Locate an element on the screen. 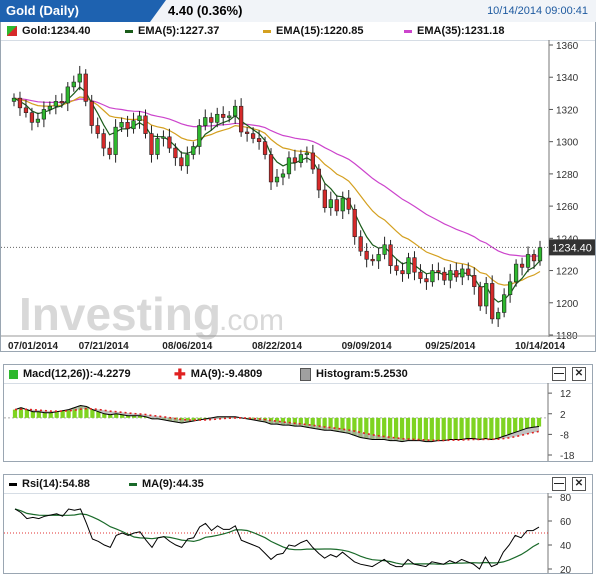  legend-gold: Gold:1234.40 is located at coordinates (48, 31).